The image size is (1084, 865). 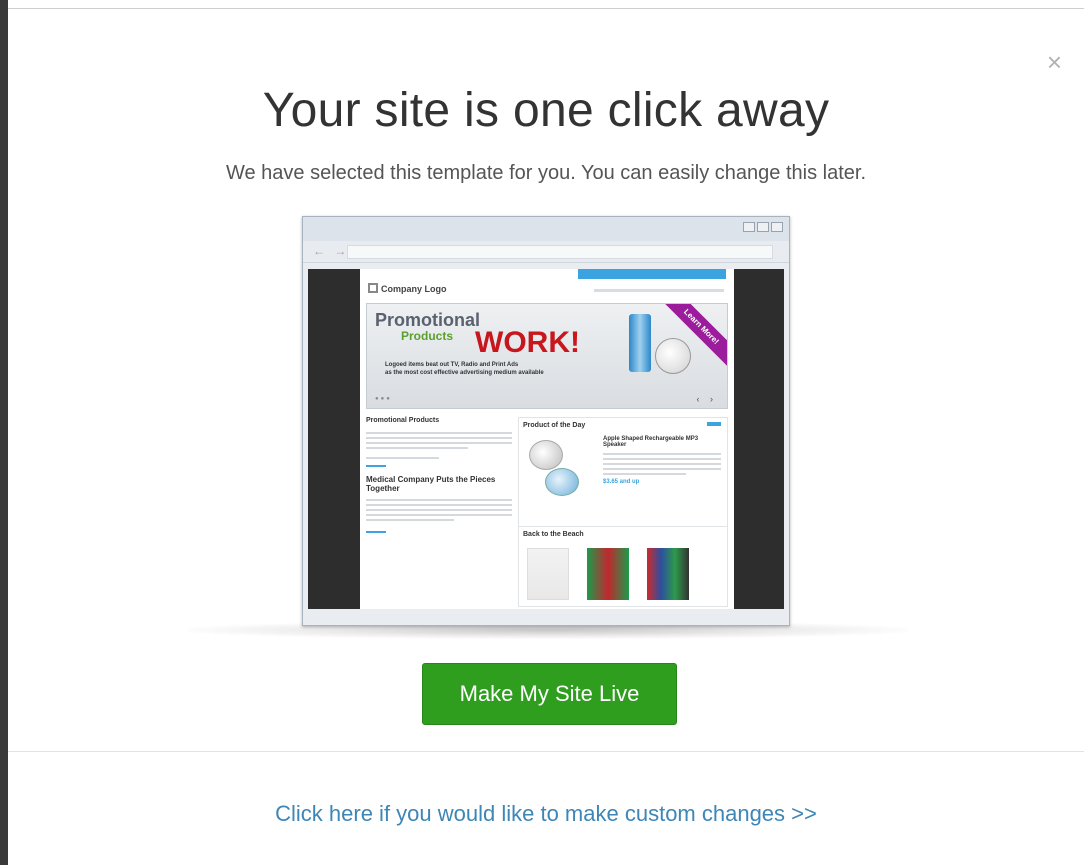 What do you see at coordinates (431, 484) in the screenshot?
I see `left-heading-2: Medical Company Puts the Pieces Together` at bounding box center [431, 484].